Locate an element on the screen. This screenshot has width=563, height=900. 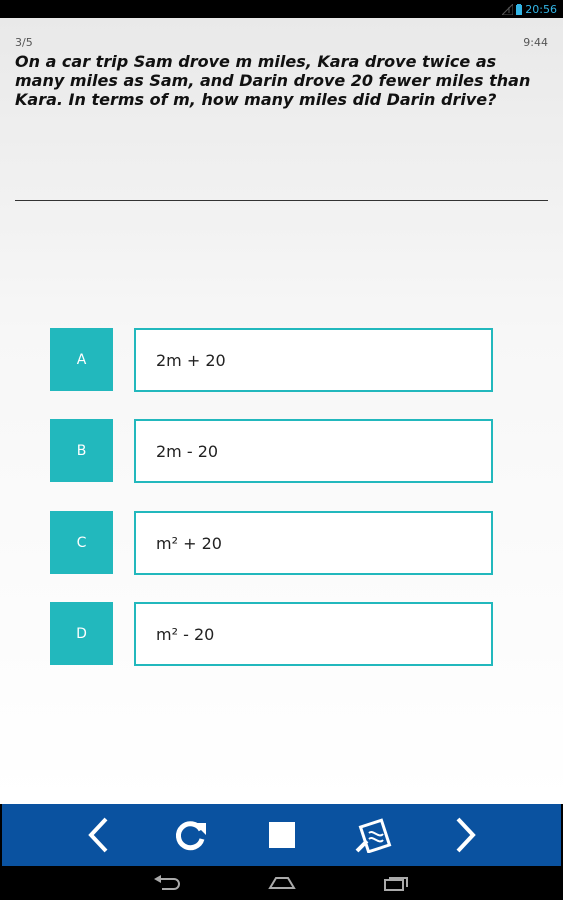
notes-button is located at coordinates (375, 835).